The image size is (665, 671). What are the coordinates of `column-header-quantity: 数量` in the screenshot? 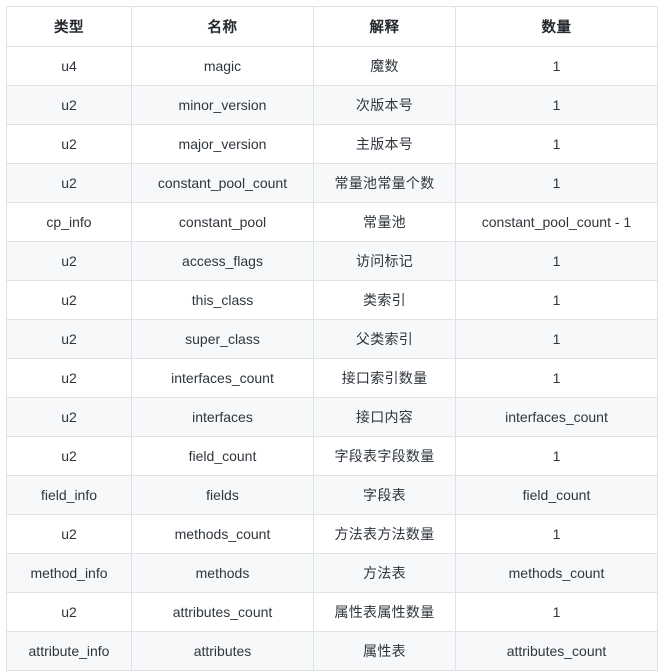 It's located at (556, 26).